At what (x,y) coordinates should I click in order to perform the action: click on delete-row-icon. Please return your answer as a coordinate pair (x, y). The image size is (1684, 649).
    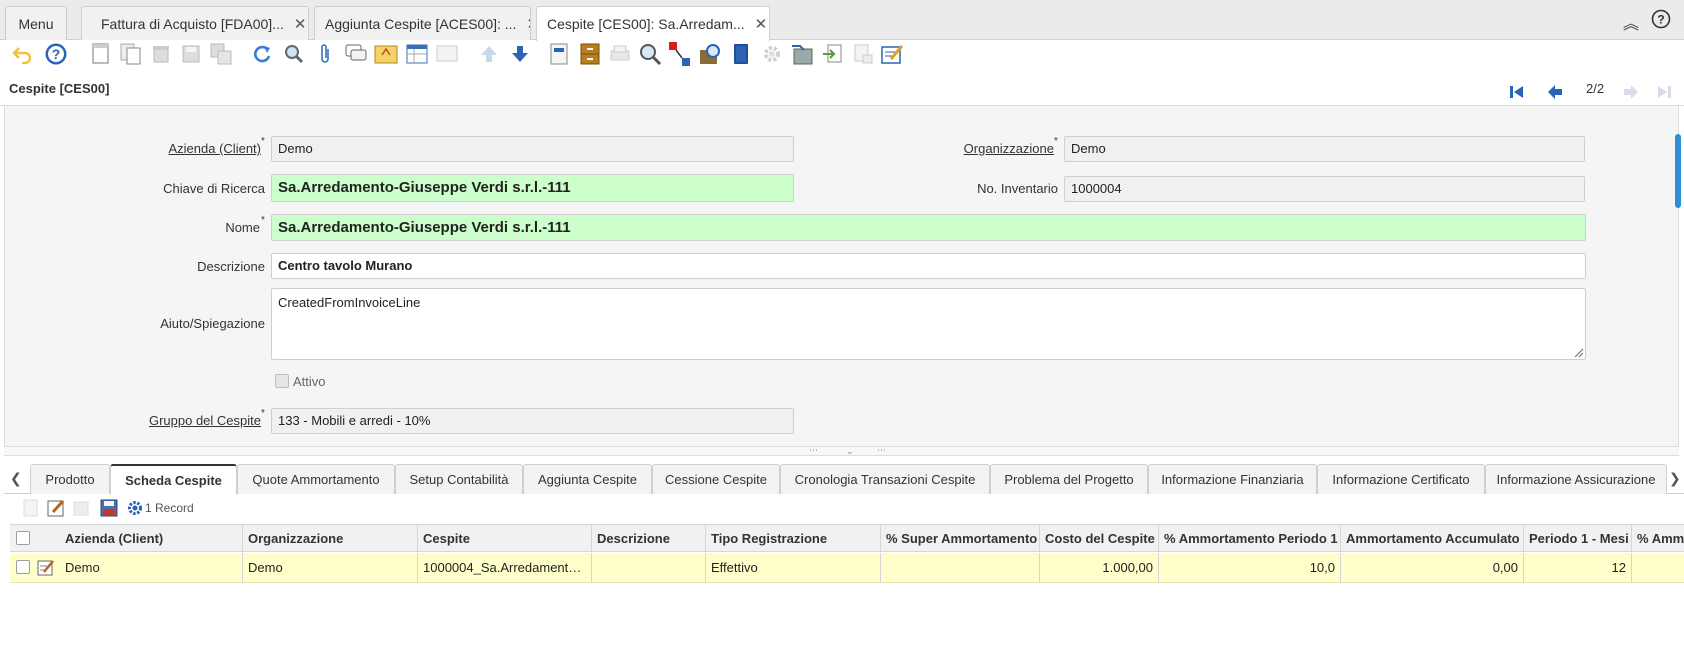
    Looking at the image, I should click on (81, 508).